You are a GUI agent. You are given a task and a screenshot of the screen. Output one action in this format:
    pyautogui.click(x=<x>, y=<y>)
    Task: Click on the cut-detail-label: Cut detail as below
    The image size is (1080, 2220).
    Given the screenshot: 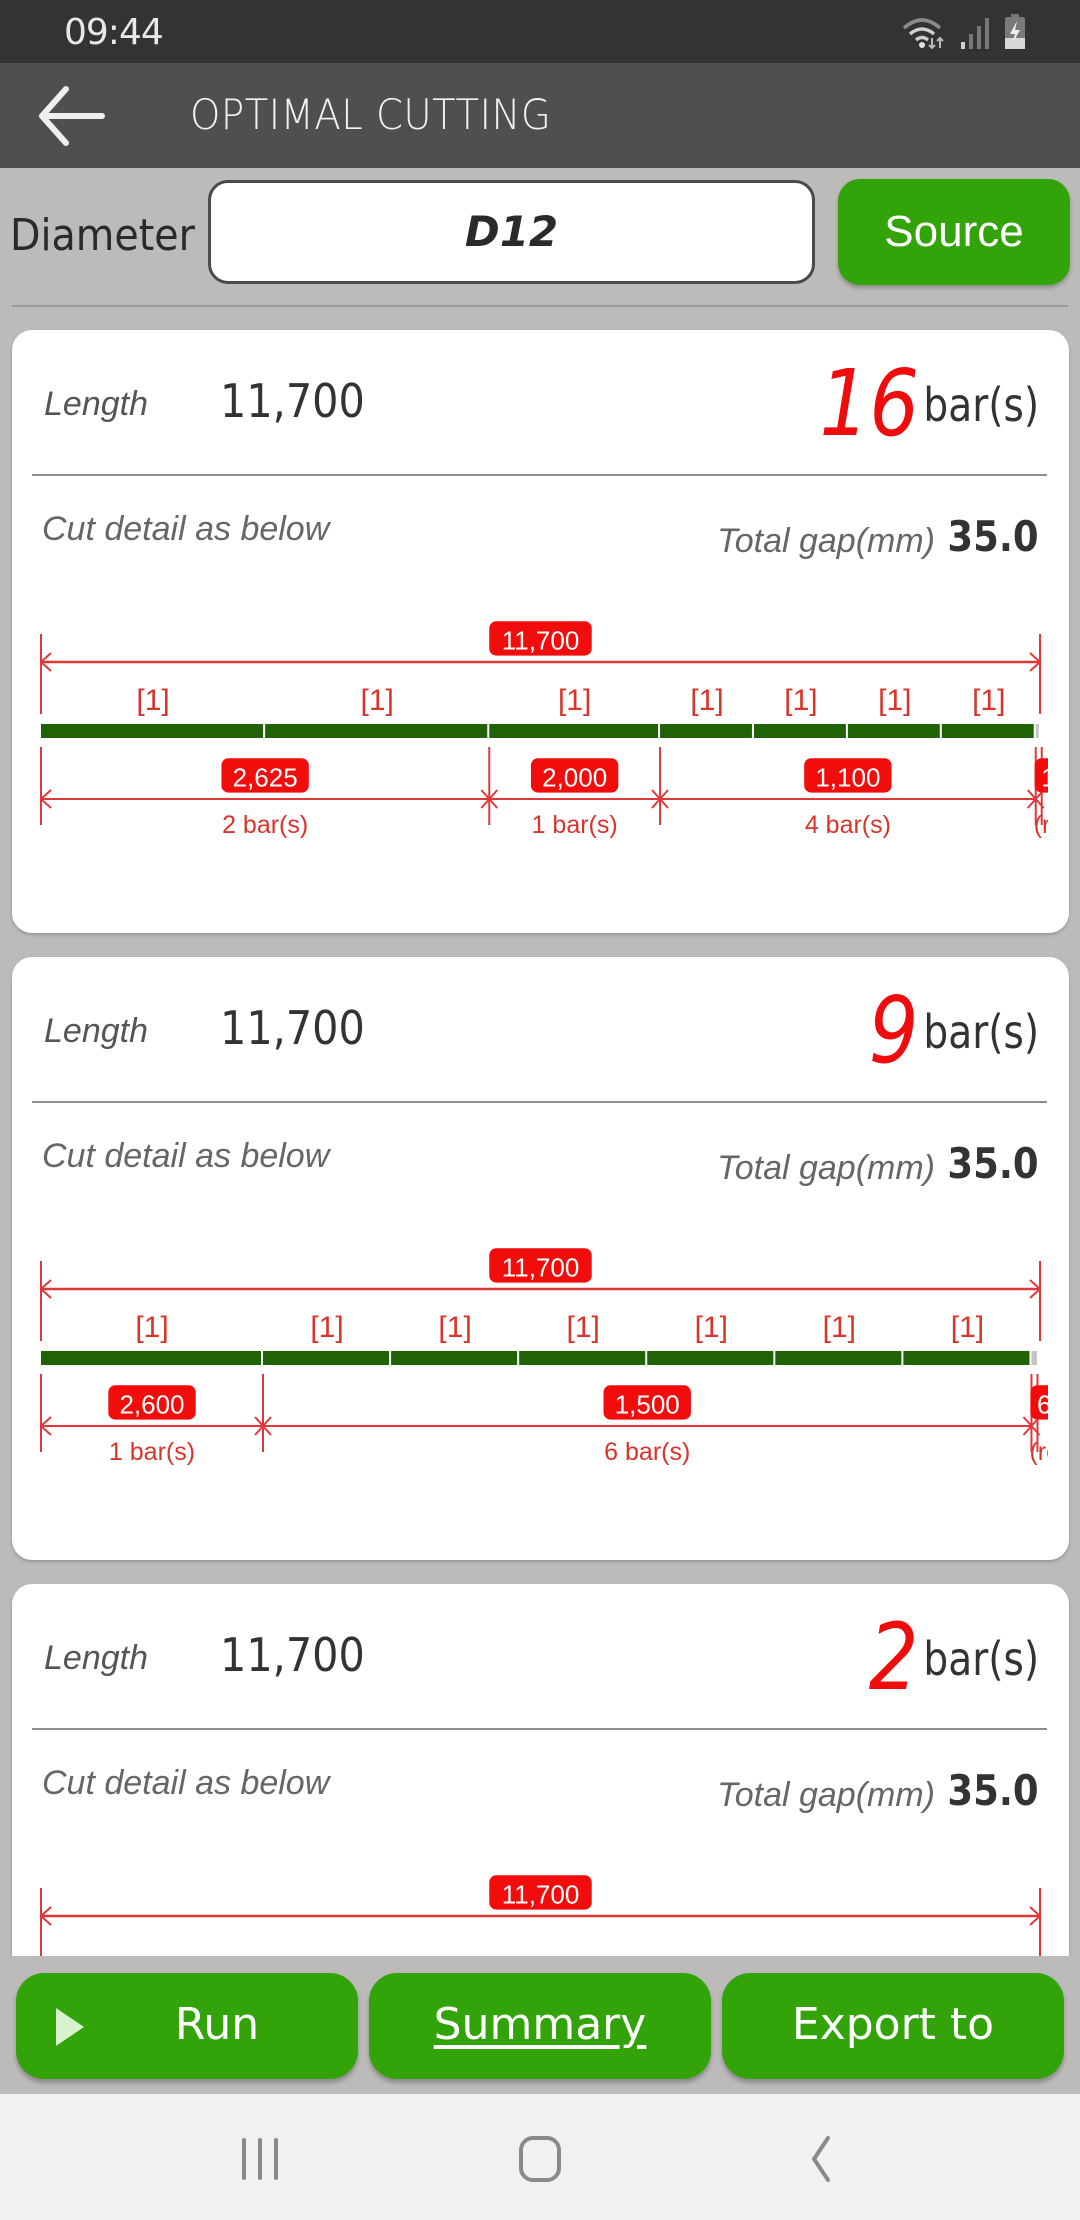 What is the action you would take?
    pyautogui.click(x=186, y=1156)
    